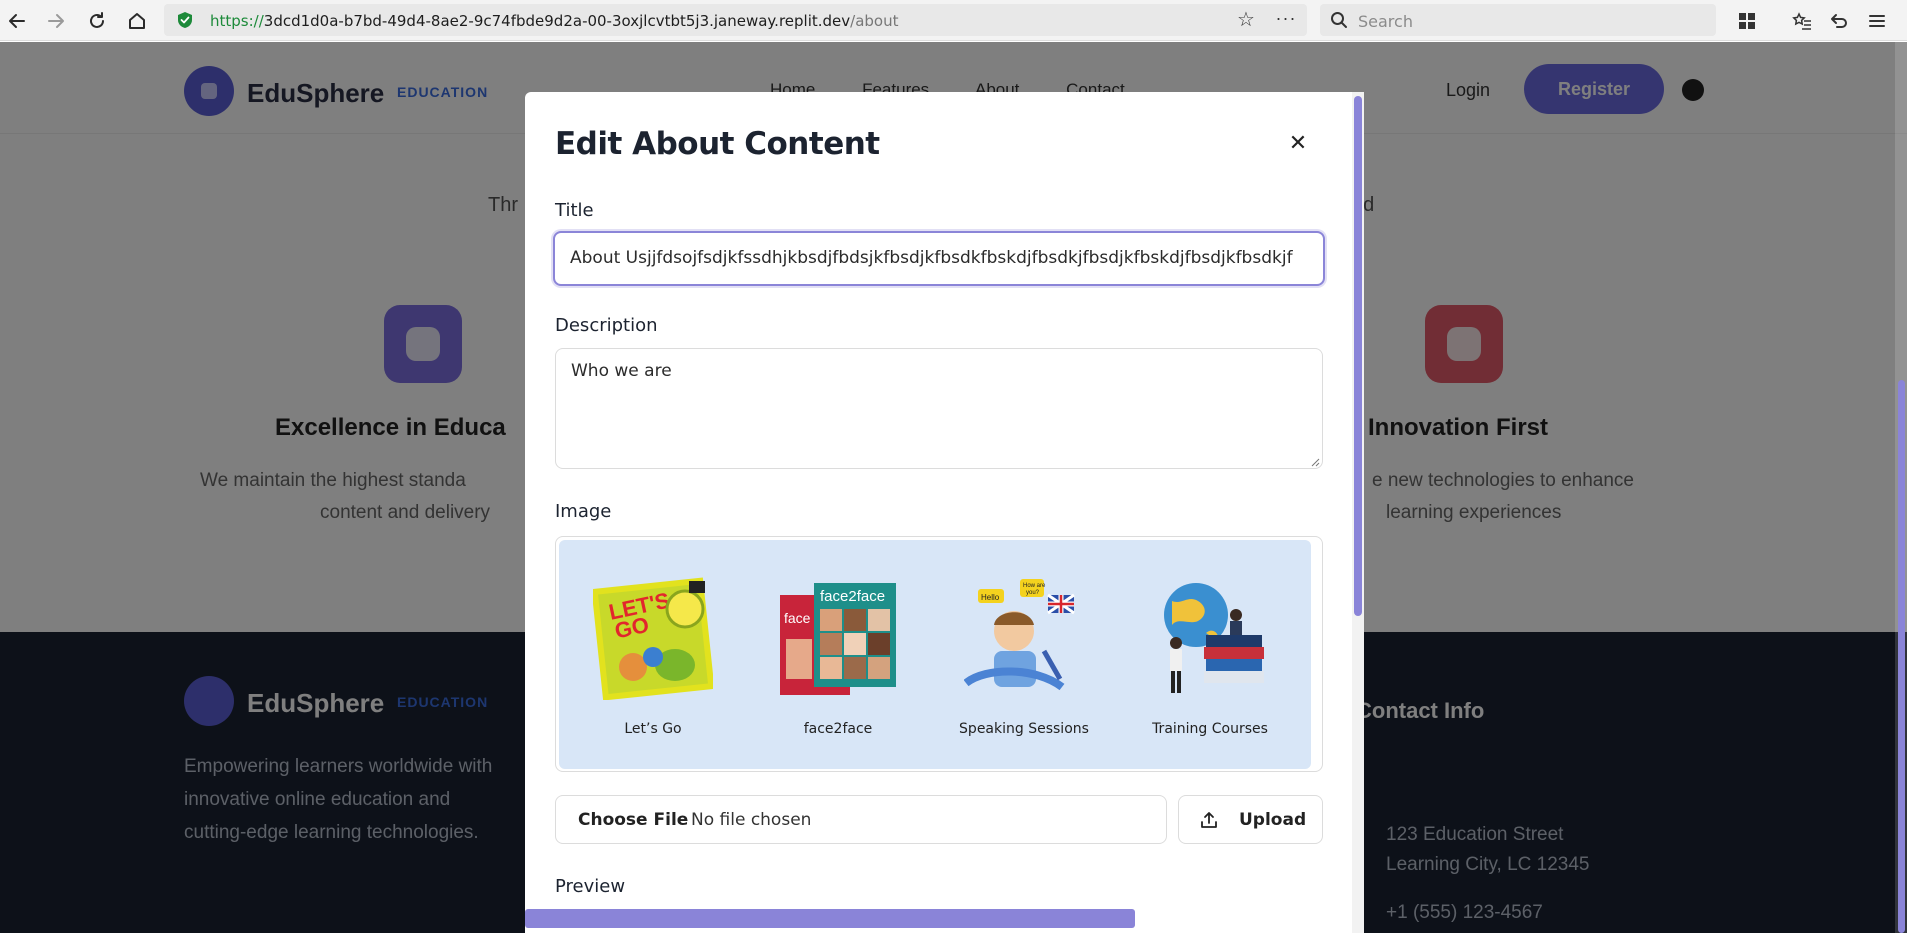  I want to click on menu-icon, so click(1877, 21).